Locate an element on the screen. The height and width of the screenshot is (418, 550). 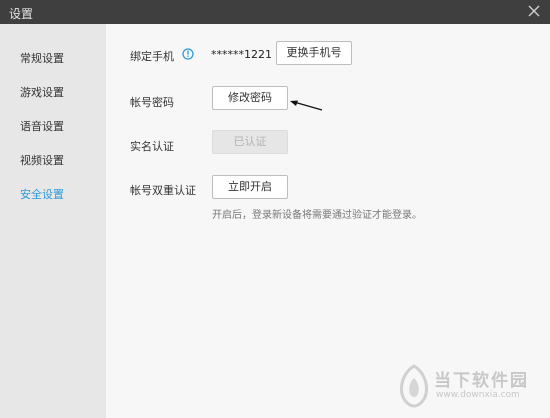
watermark-url: www.downxia.com is located at coordinates (478, 395).